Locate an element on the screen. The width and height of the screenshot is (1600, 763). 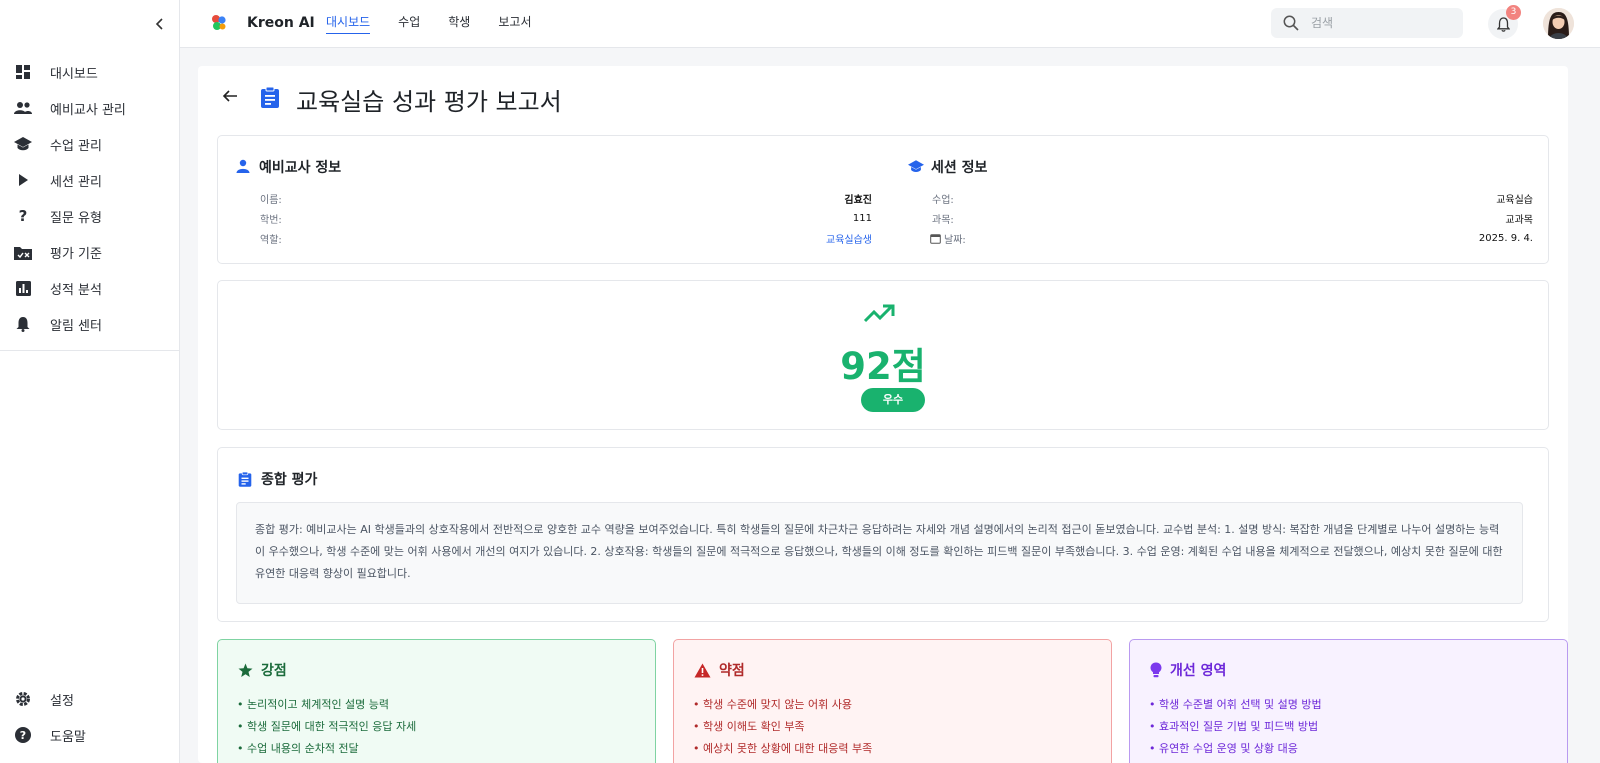
top-nav: 대시보드 수업 학생 보고서 is located at coordinates (428, 23).